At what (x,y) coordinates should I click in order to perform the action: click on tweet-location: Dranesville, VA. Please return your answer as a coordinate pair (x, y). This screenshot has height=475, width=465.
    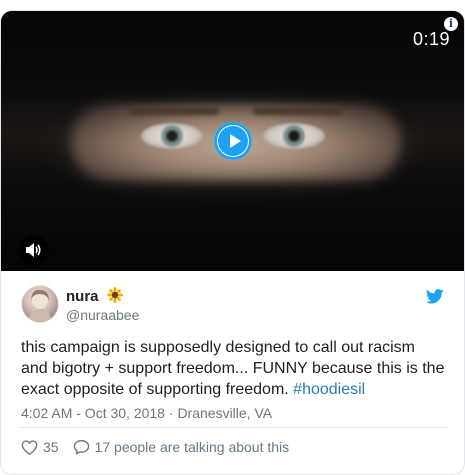
    Looking at the image, I should click on (224, 413).